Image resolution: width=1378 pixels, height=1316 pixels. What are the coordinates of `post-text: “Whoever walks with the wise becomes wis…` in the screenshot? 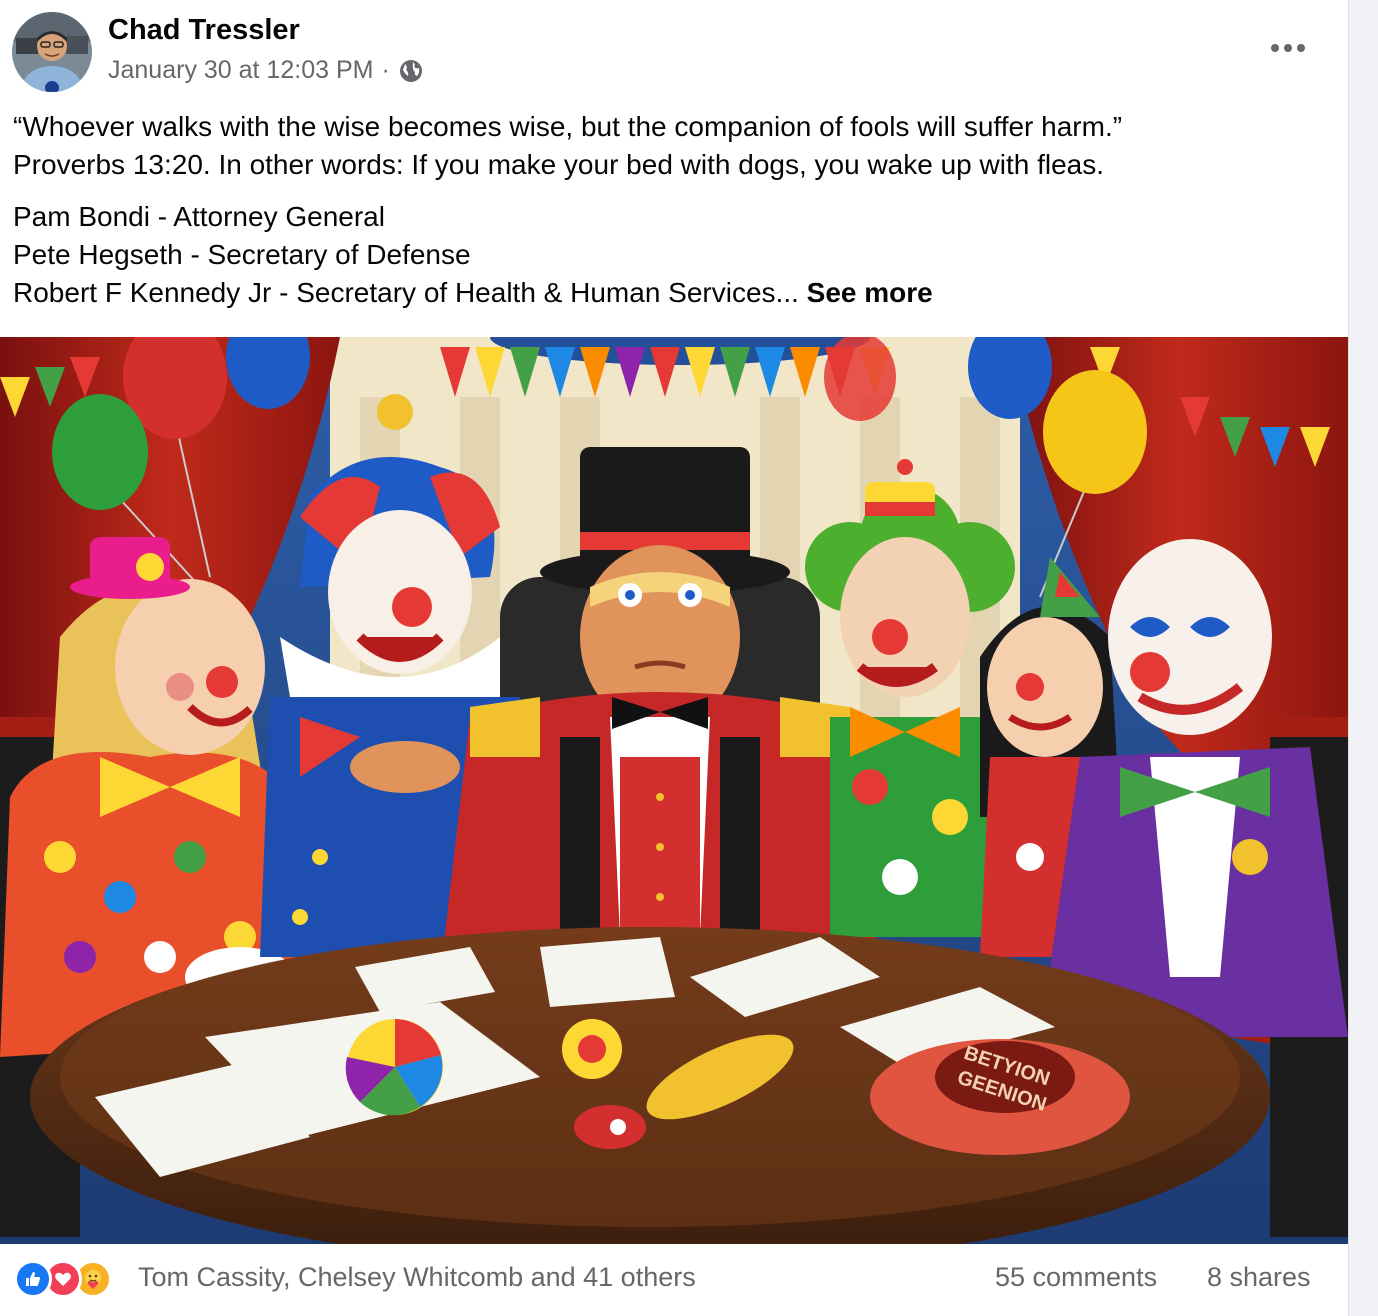 It's located at (673, 210).